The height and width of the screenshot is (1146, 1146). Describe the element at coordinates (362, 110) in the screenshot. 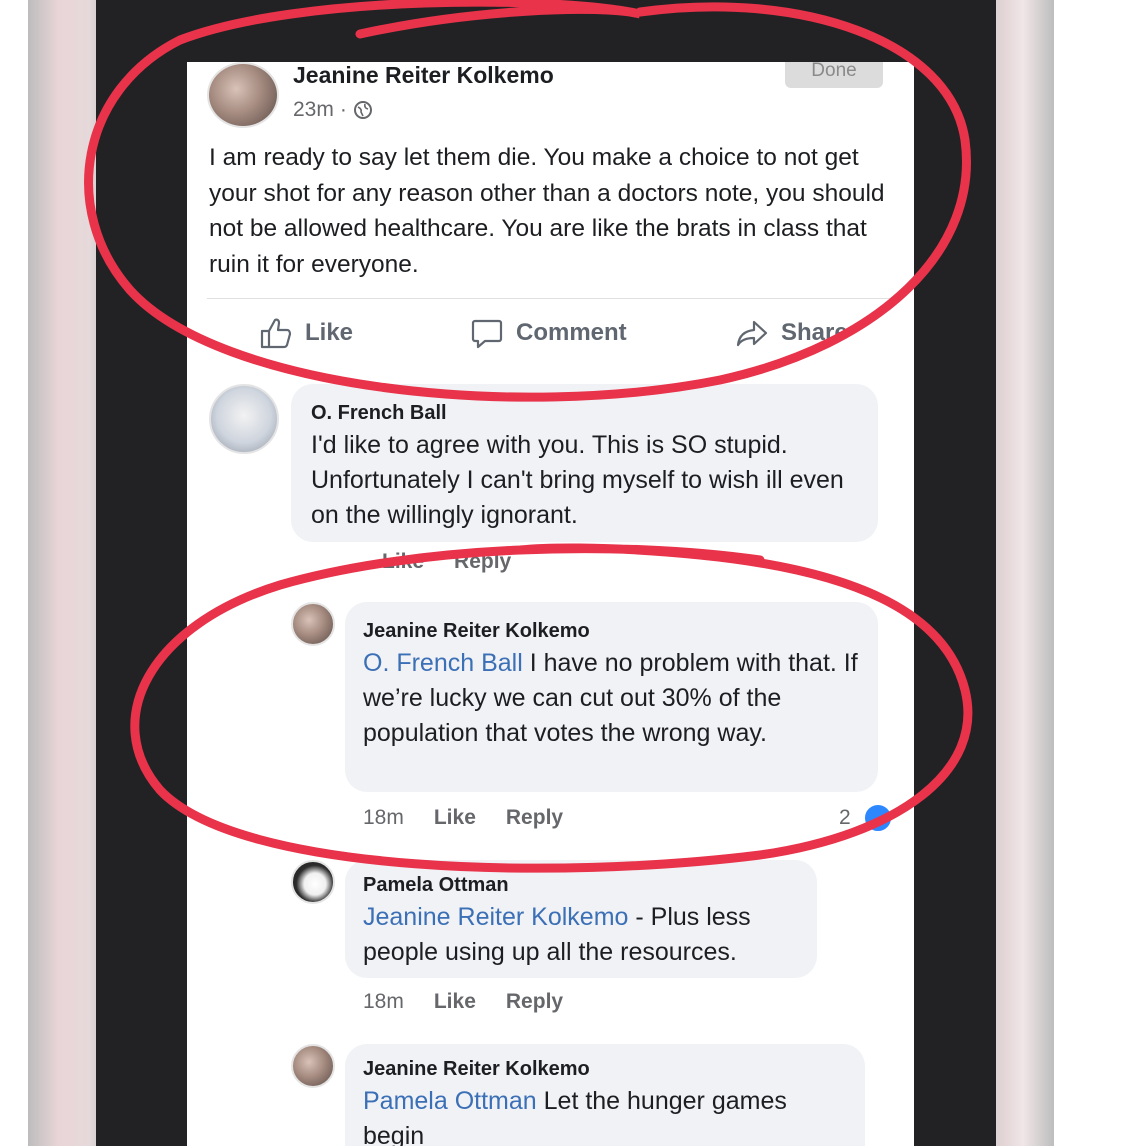

I see `globe-icon` at that location.